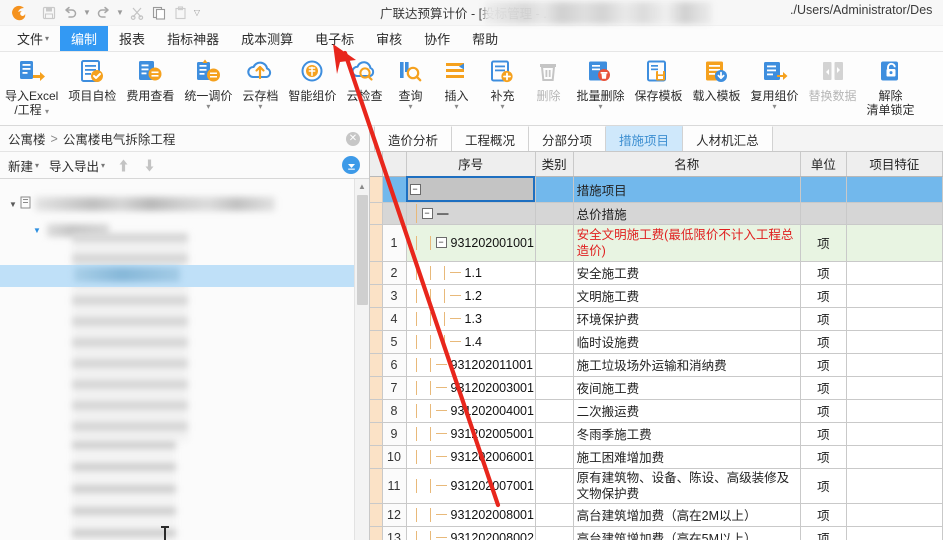  Describe the element at coordinates (362, 186) in the screenshot. I see `scroll-up-icon: ▲` at that location.